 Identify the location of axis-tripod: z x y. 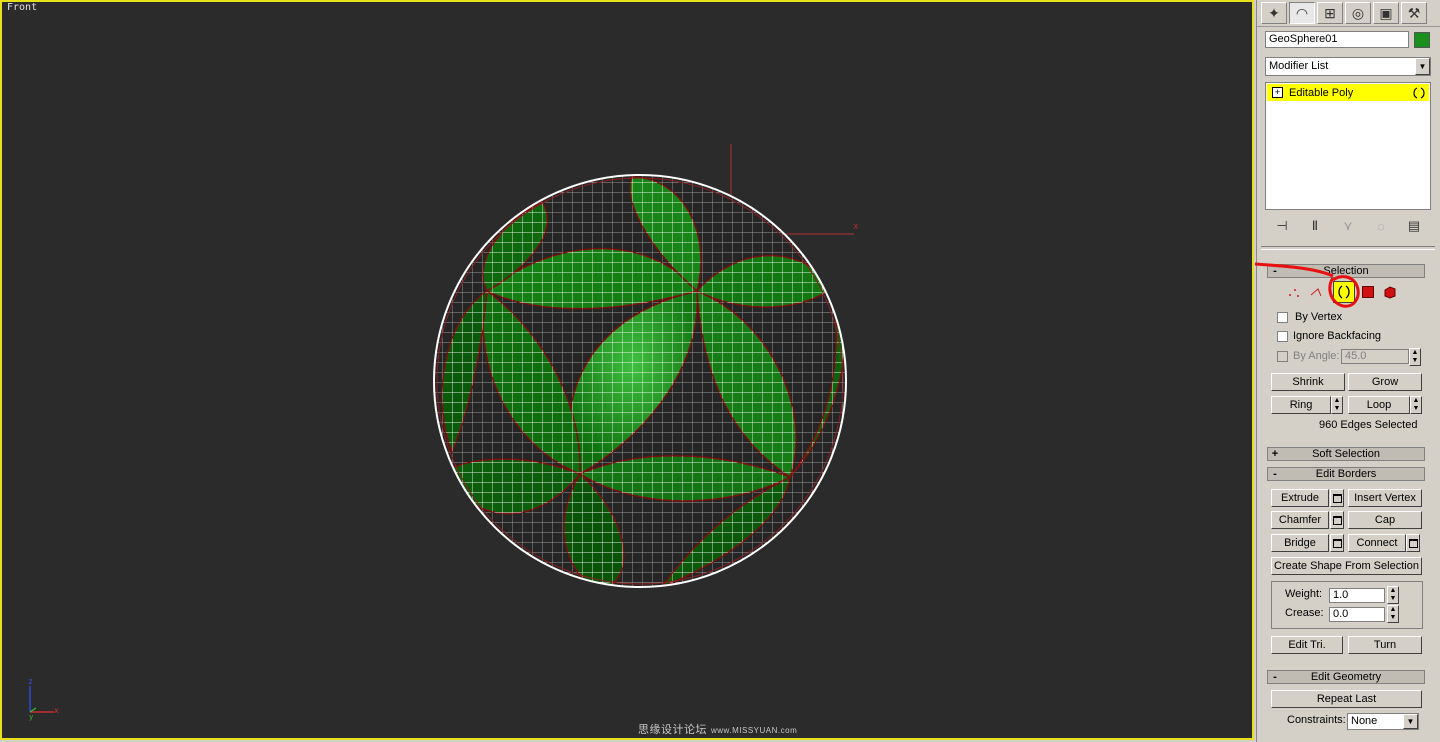
(43, 699).